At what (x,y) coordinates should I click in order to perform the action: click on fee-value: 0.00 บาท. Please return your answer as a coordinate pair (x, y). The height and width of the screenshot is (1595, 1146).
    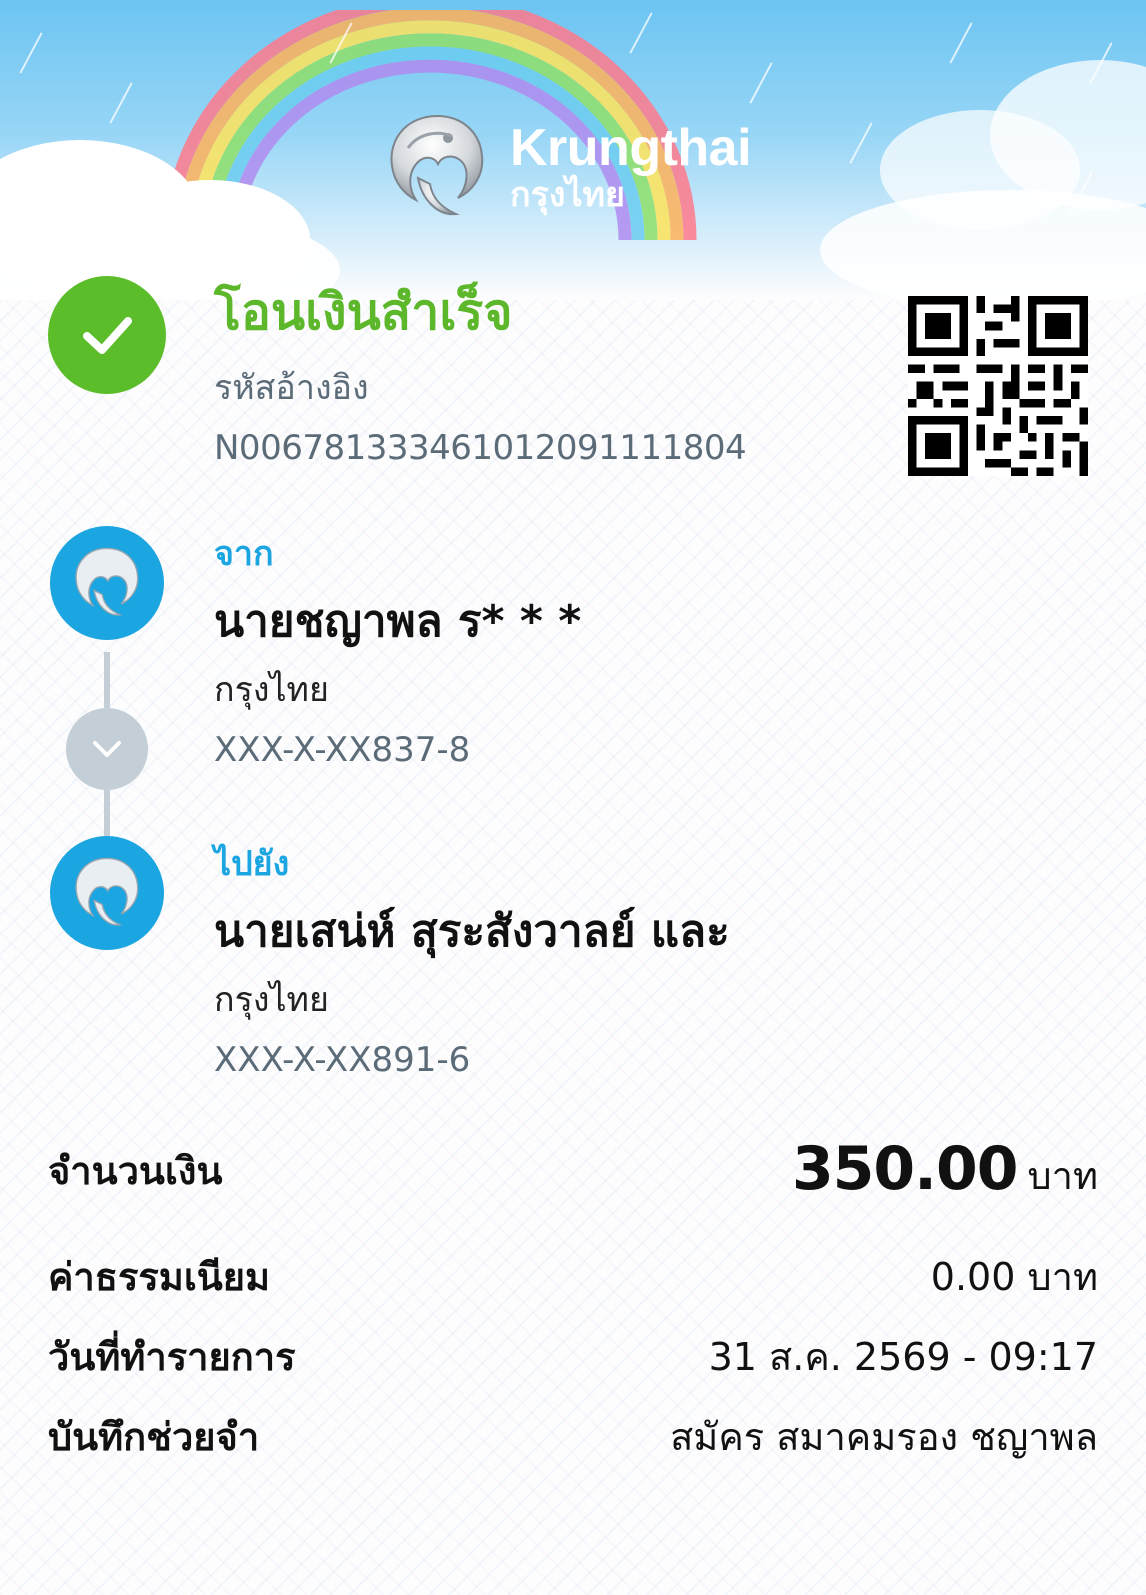
    Looking at the image, I should click on (1014, 1277).